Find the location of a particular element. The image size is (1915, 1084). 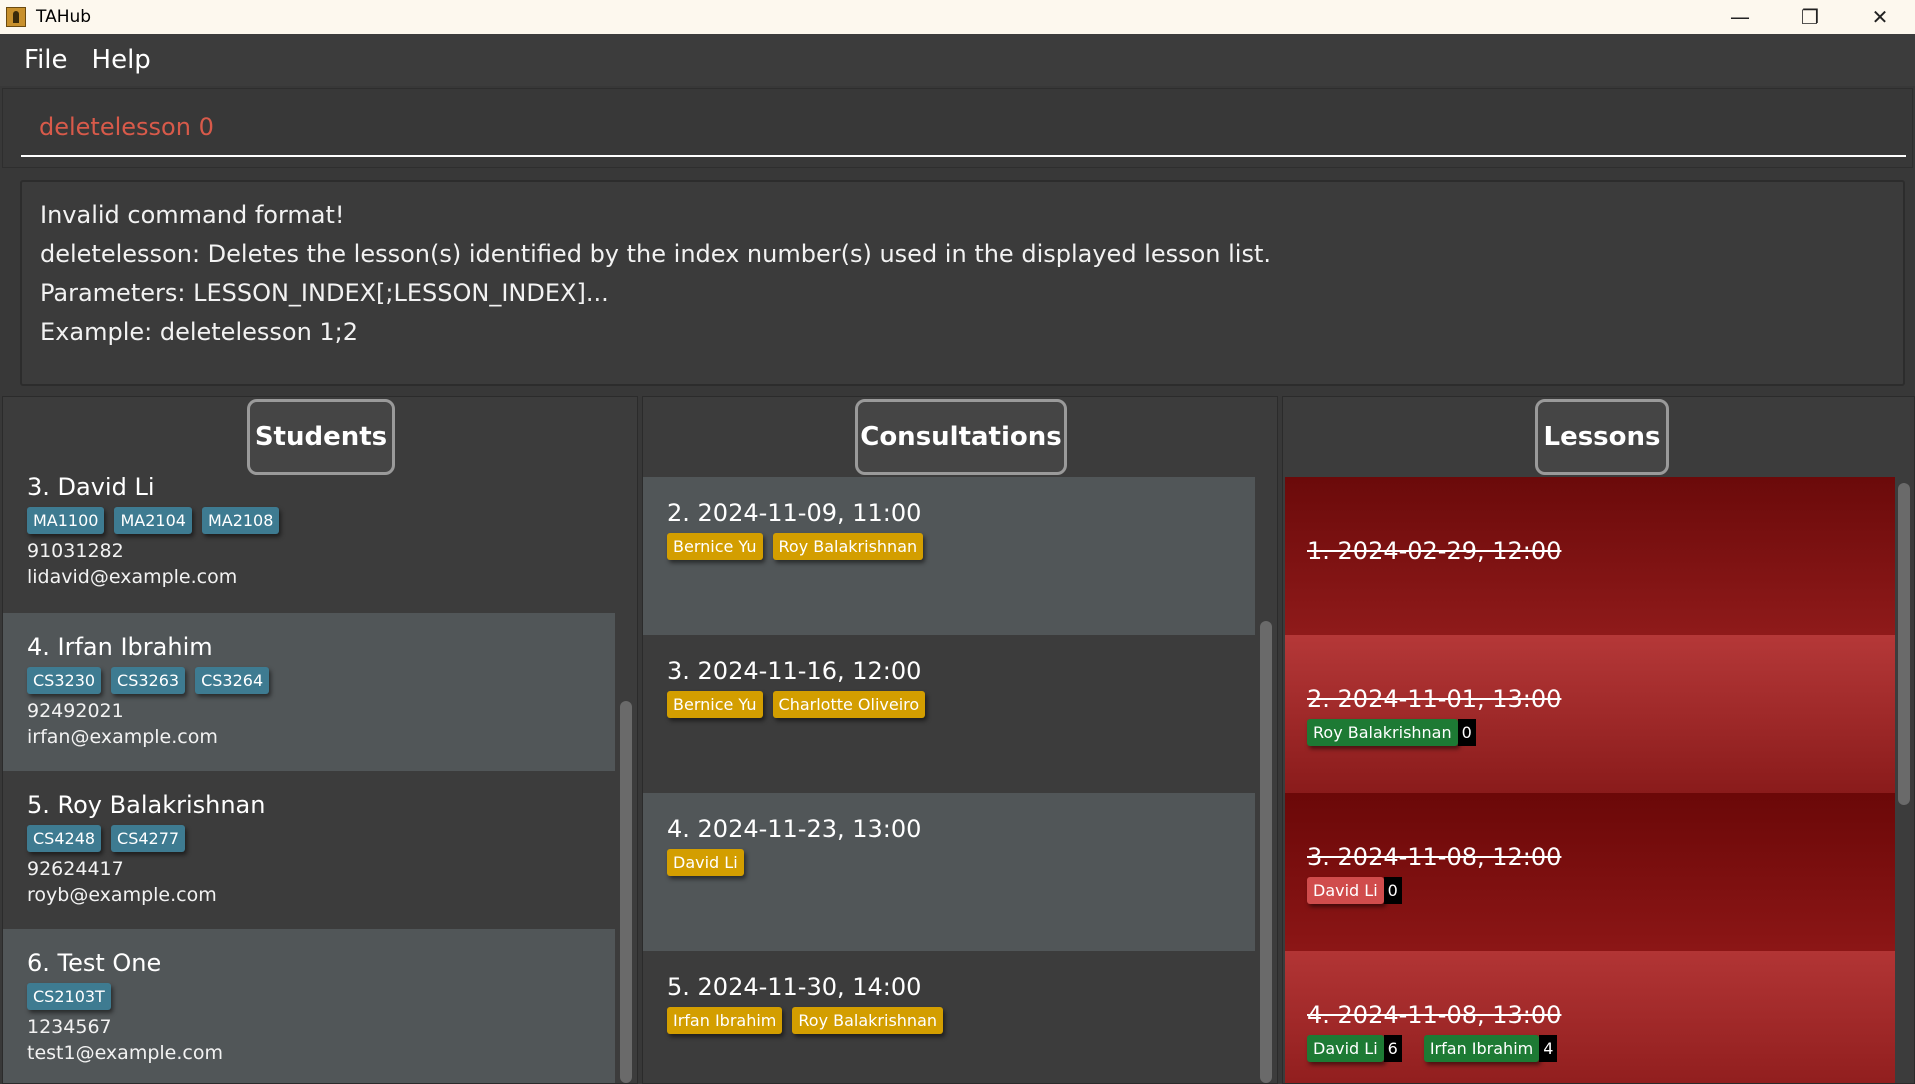

consultation-datetime: 5. 2024-11-30, 14:00 is located at coordinates (794, 987).